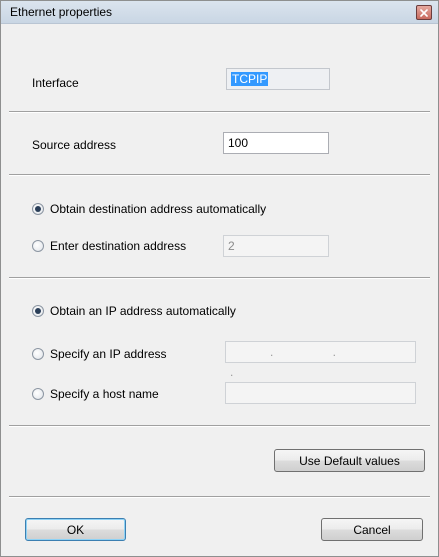 This screenshot has height=557, width=439. I want to click on obtain-destination-radio, so click(38, 209).